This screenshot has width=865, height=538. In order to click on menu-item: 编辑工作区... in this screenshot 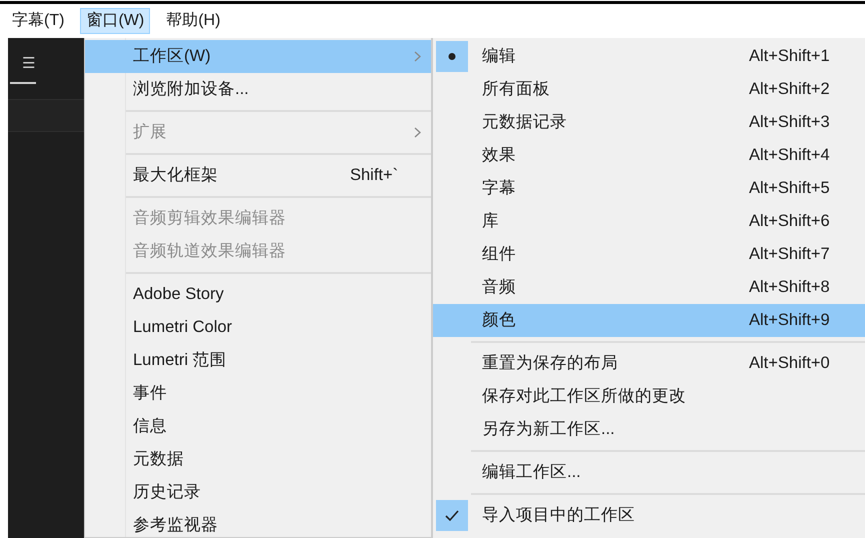, I will do `click(649, 472)`.